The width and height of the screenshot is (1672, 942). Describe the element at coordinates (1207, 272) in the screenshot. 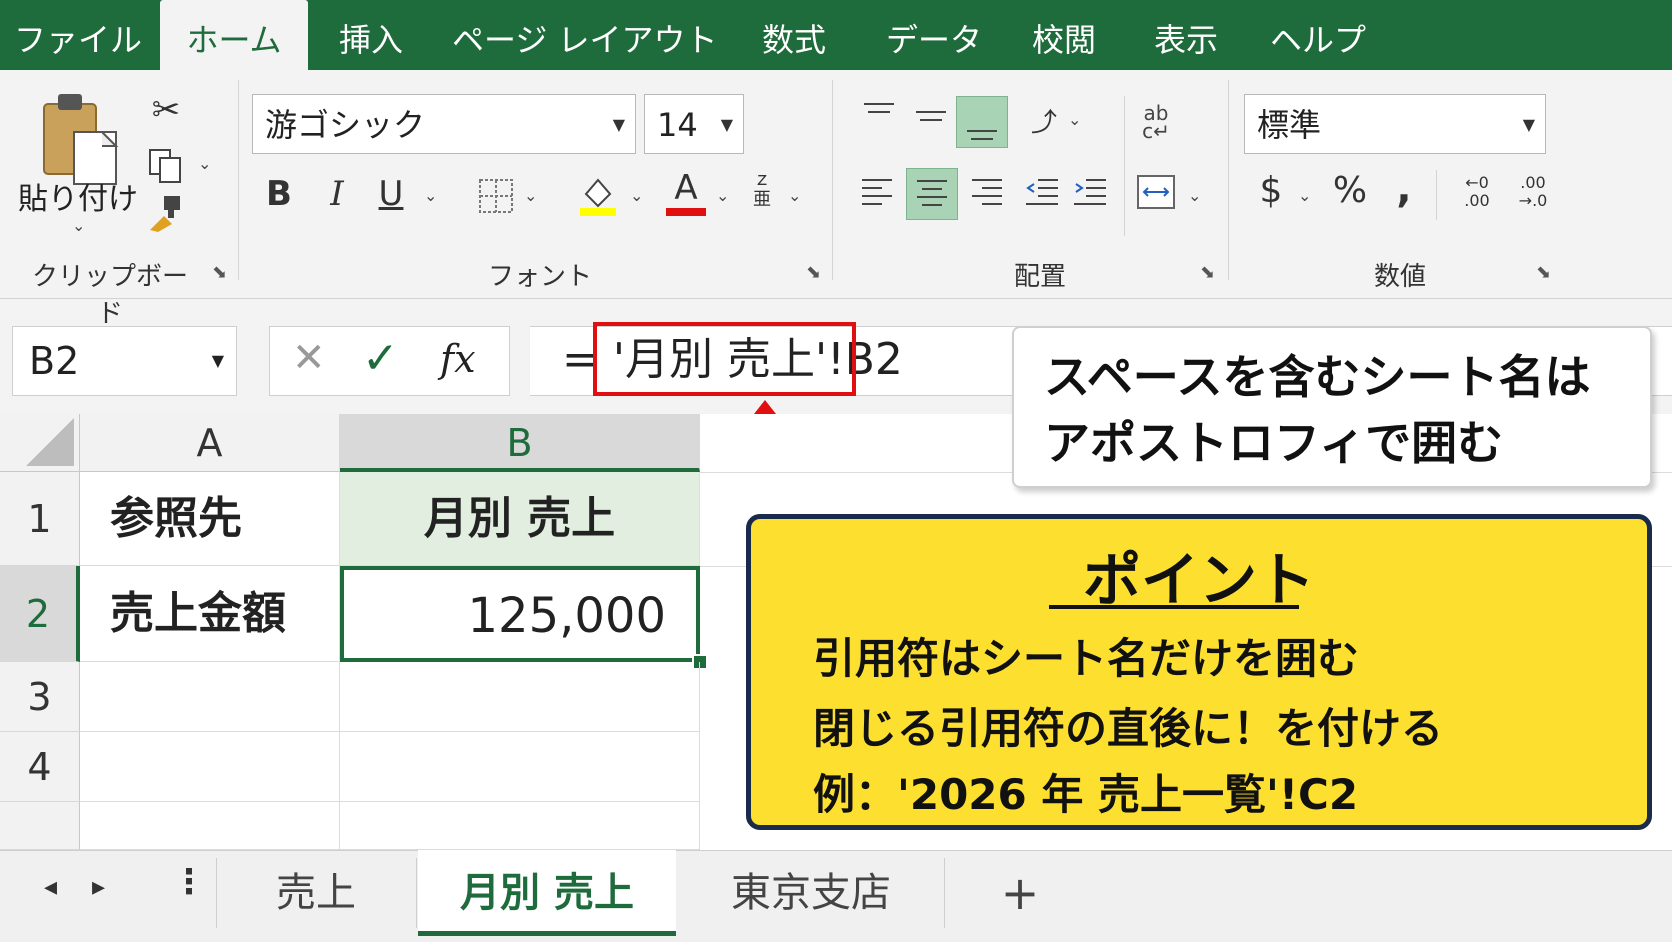

I see `alignment-launcher-icon: ⬊` at that location.